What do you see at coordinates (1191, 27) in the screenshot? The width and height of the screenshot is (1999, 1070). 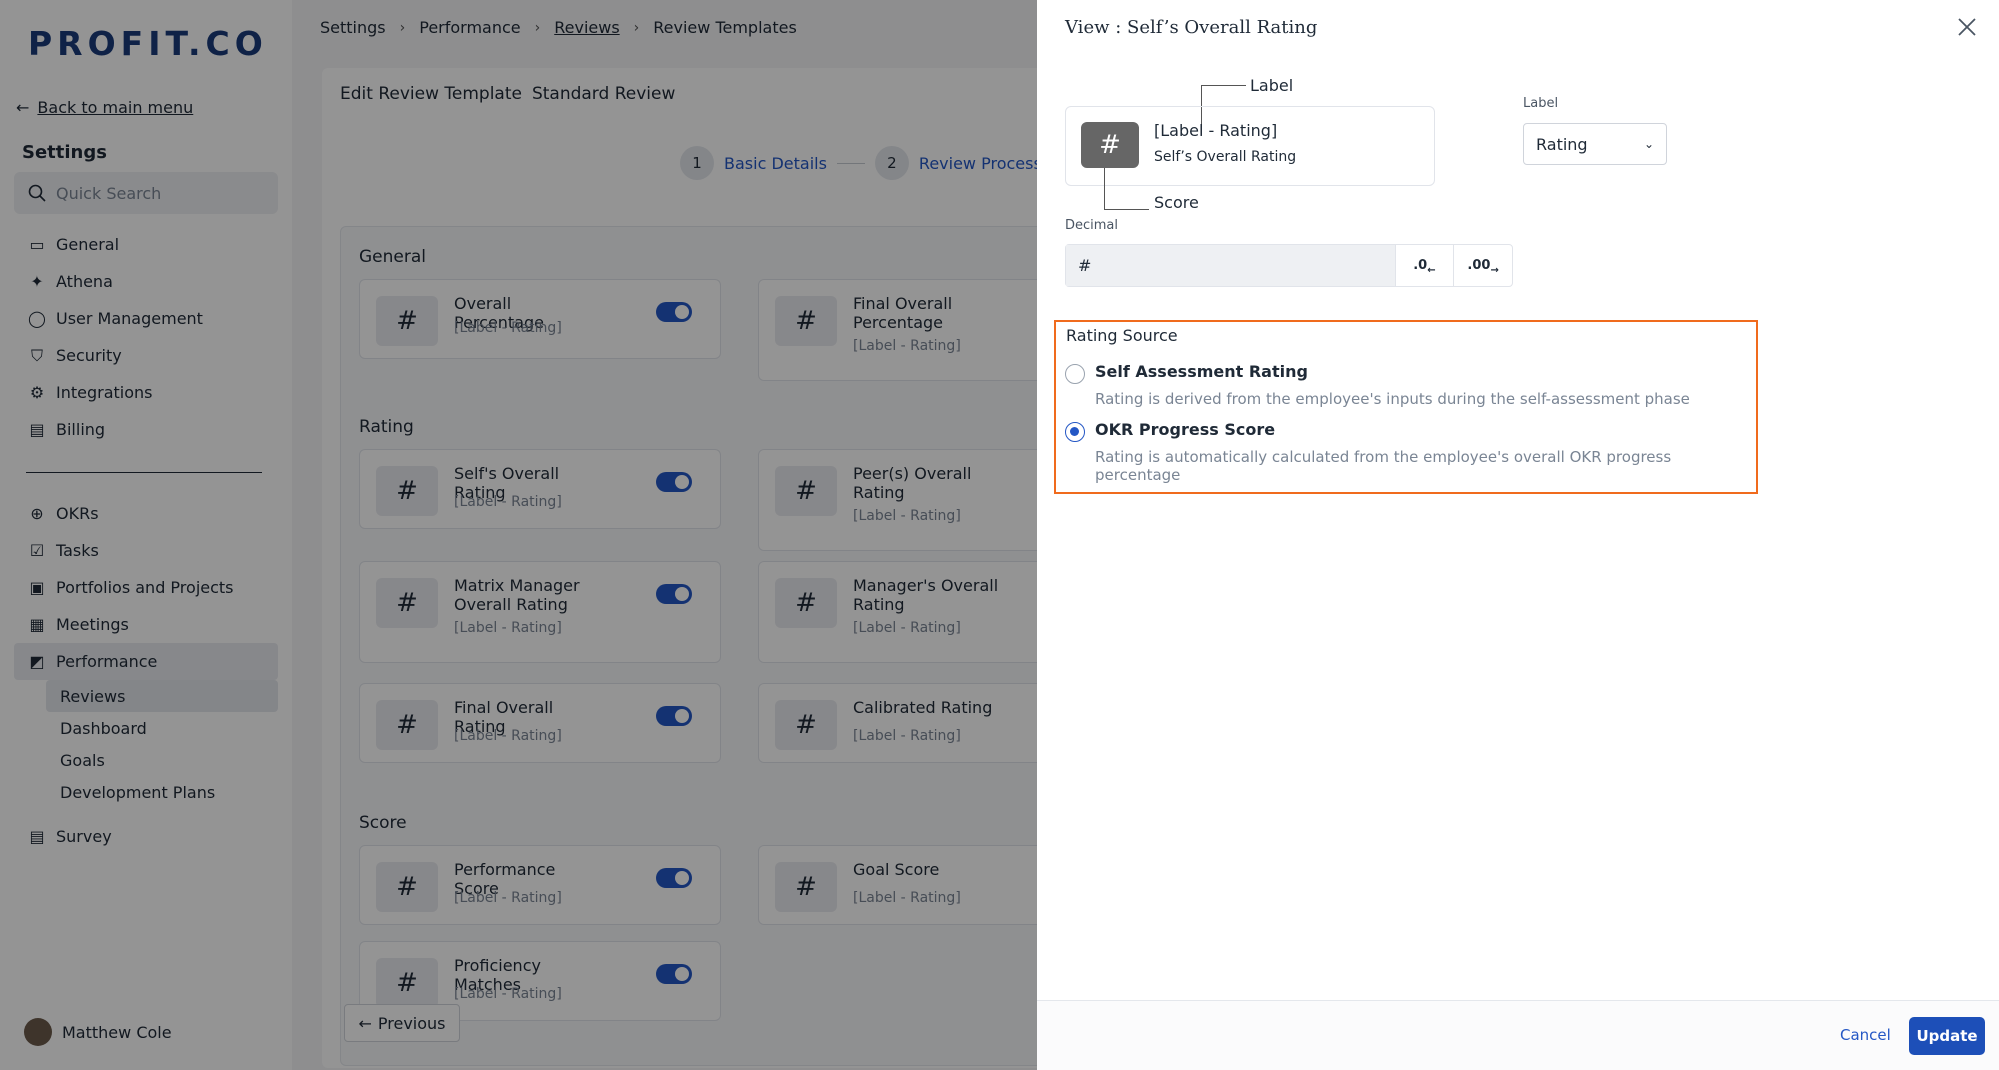 I see `drawer-title: View : Self’s Overall Rating` at bounding box center [1191, 27].